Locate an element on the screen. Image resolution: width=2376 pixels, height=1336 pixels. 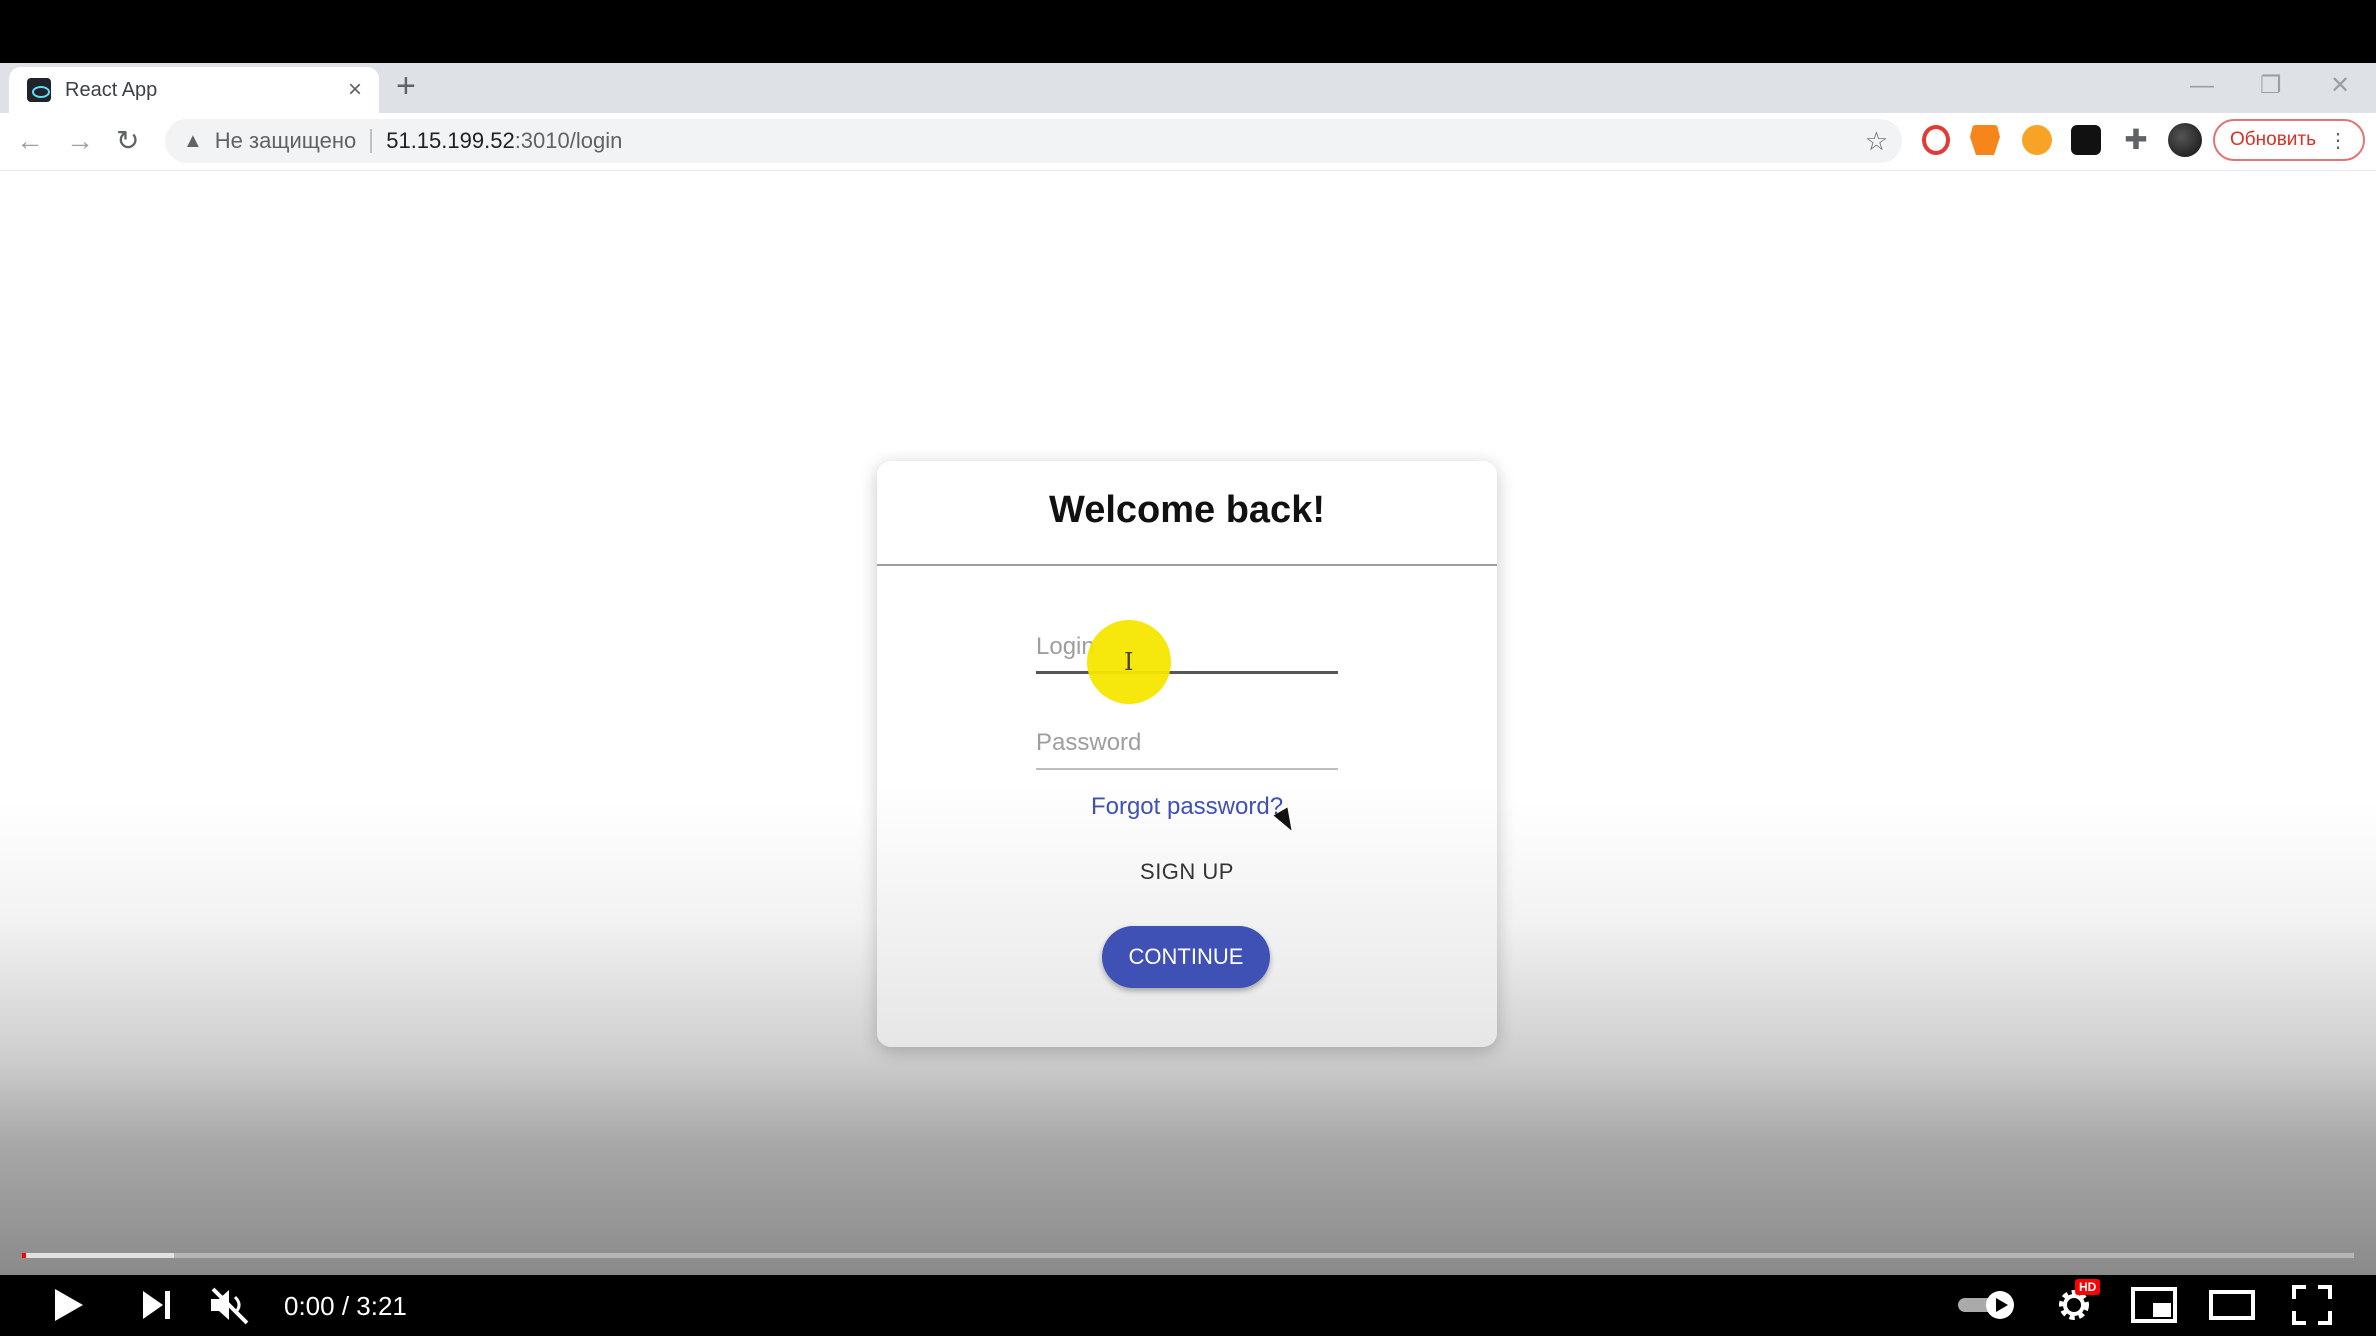
reload-icon: ↻ is located at coordinates (127, 141).